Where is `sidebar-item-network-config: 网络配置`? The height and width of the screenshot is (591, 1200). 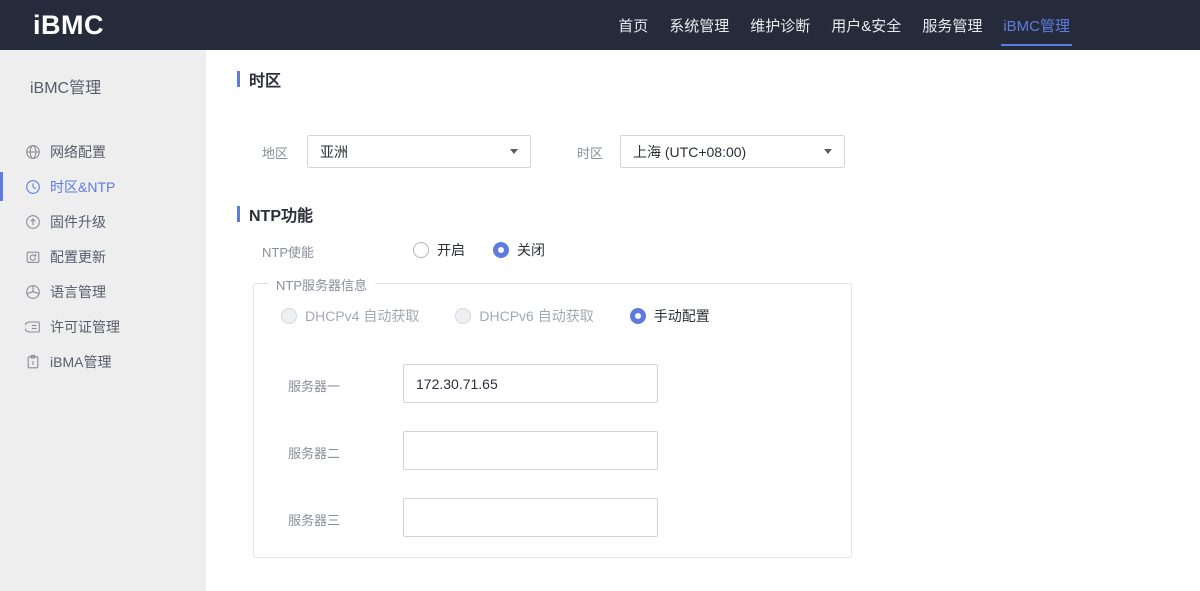 sidebar-item-network-config: 网络配置 is located at coordinates (103, 151).